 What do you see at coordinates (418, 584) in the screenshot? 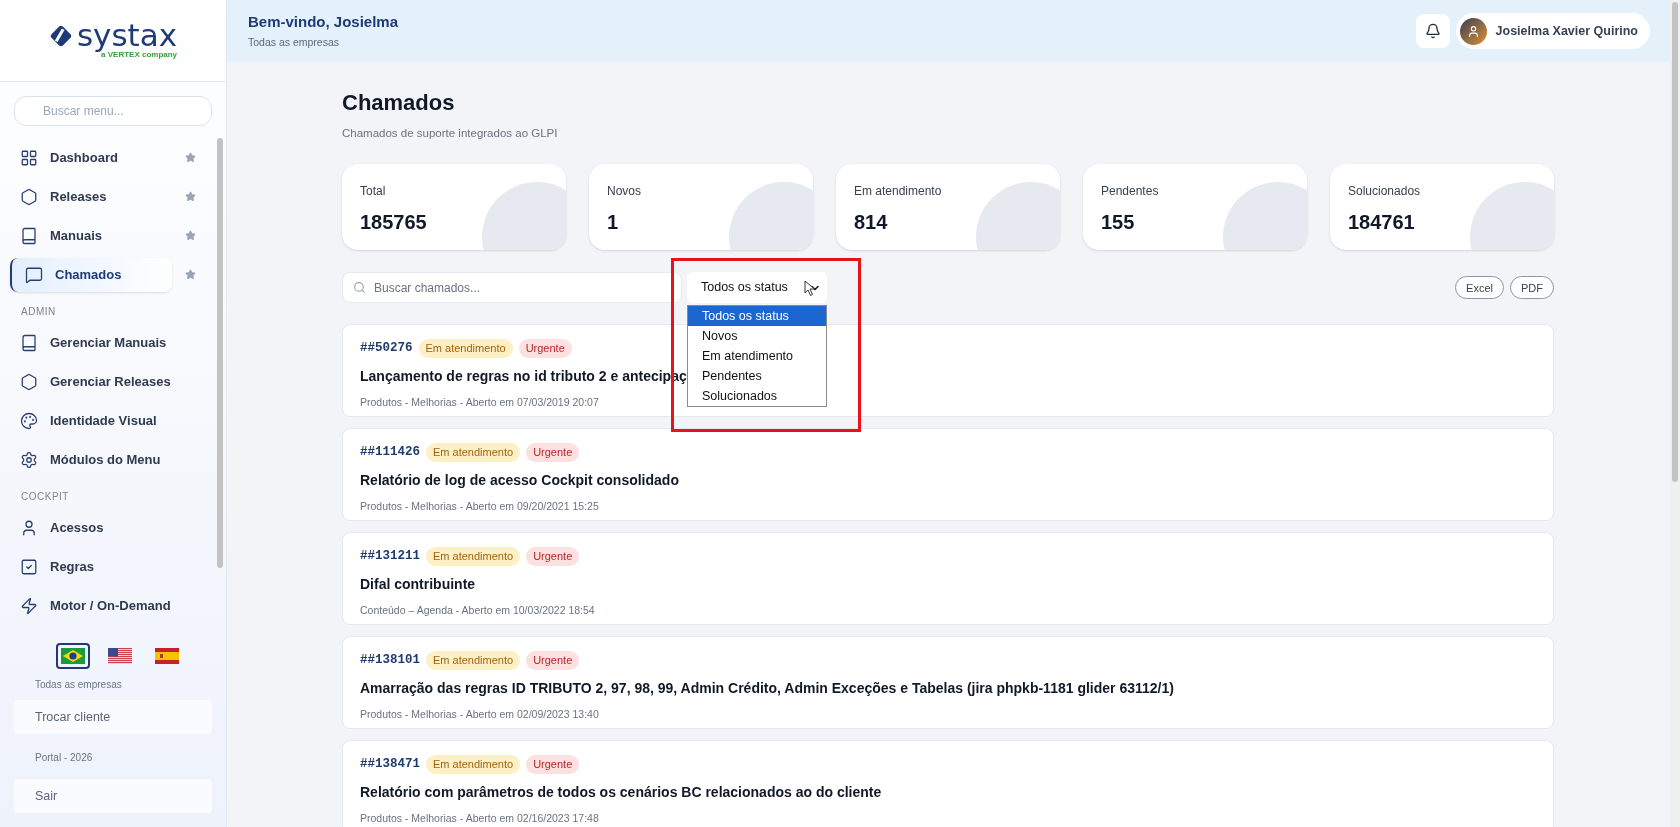
I see `ticket-title: Difal contribuinte` at bounding box center [418, 584].